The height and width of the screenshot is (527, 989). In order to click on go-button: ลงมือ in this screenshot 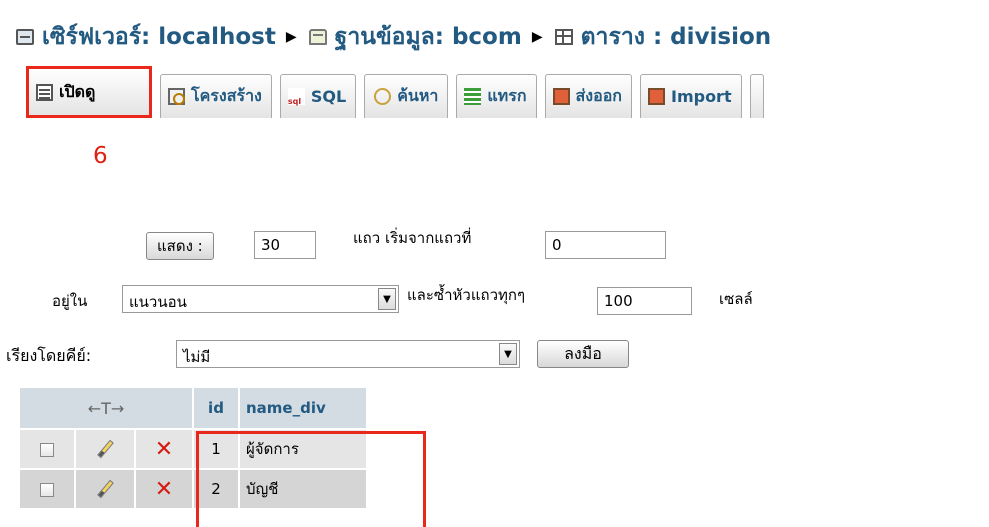, I will do `click(583, 354)`.